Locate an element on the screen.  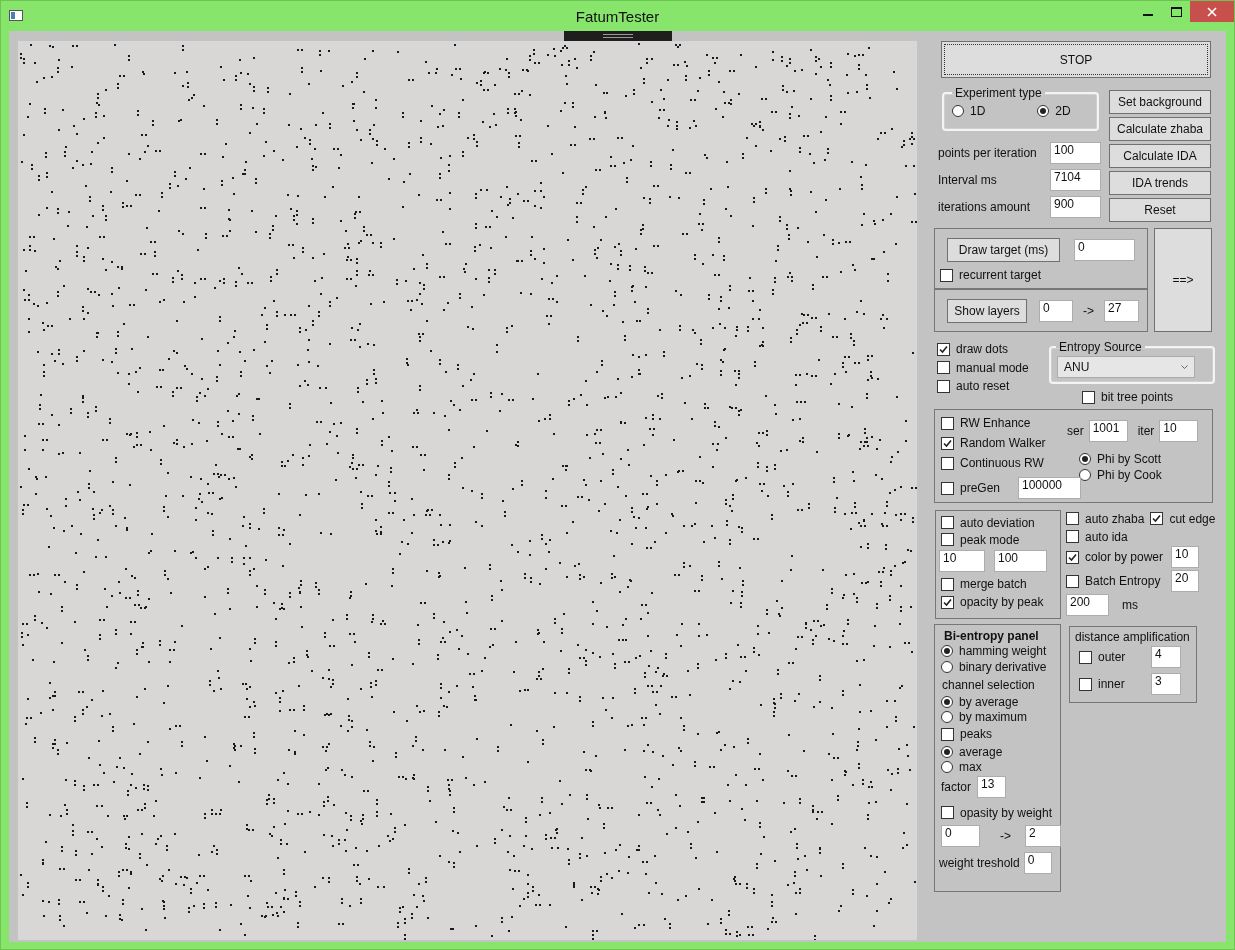
ser-label: ser is located at coordinates (1075, 431).